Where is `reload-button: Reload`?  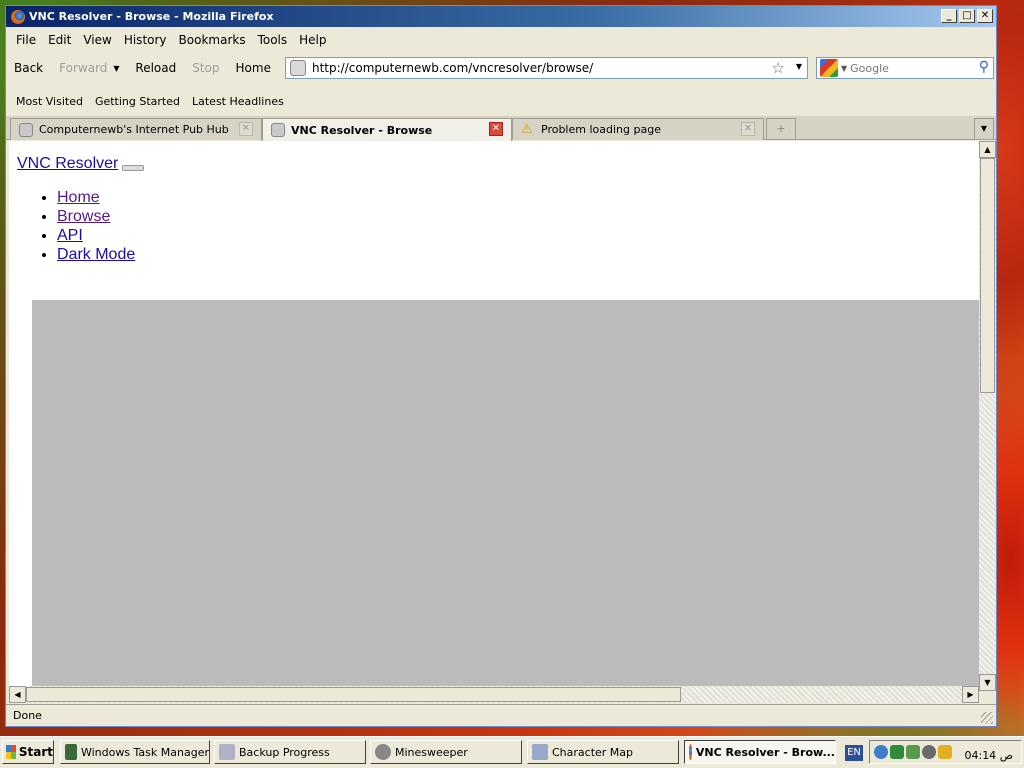 reload-button: Reload is located at coordinates (155, 68).